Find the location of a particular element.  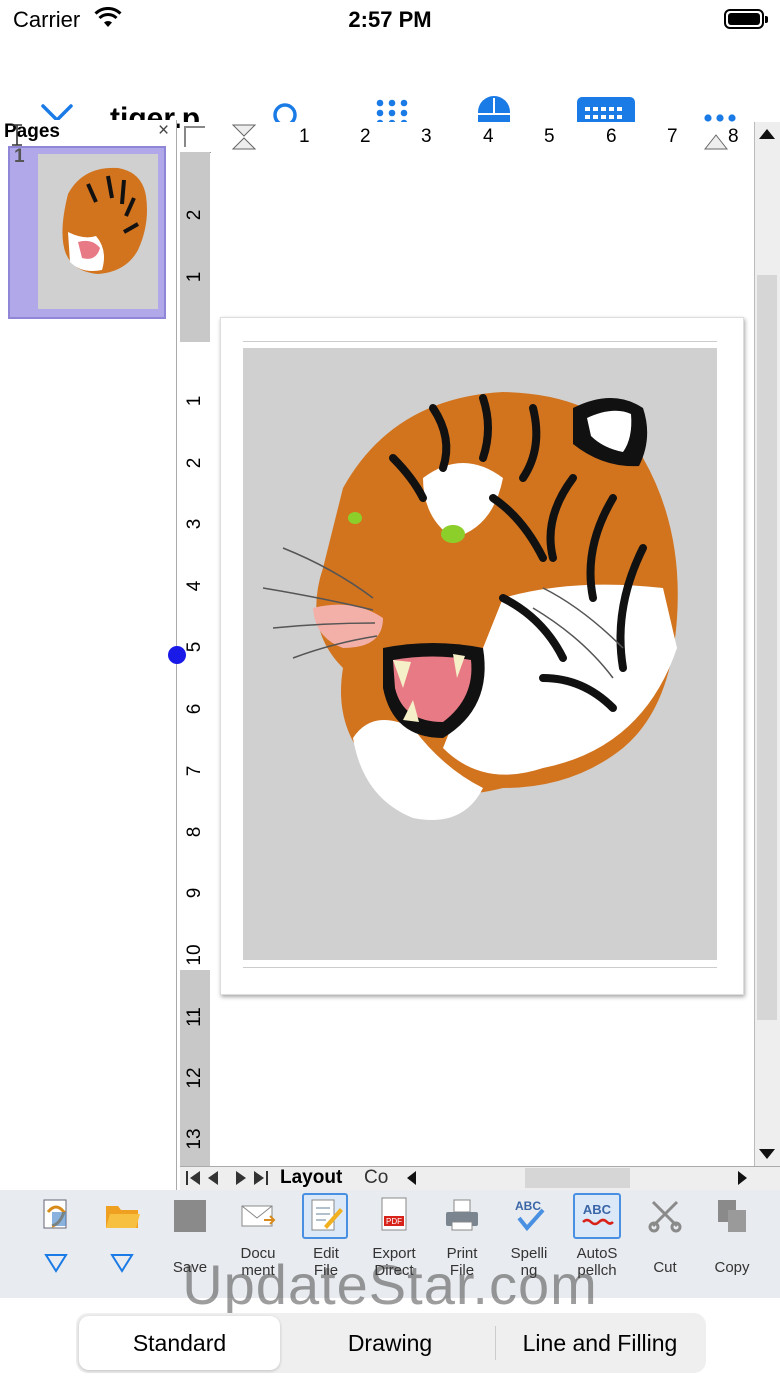

edit-file-icon is located at coordinates (327, 1215).